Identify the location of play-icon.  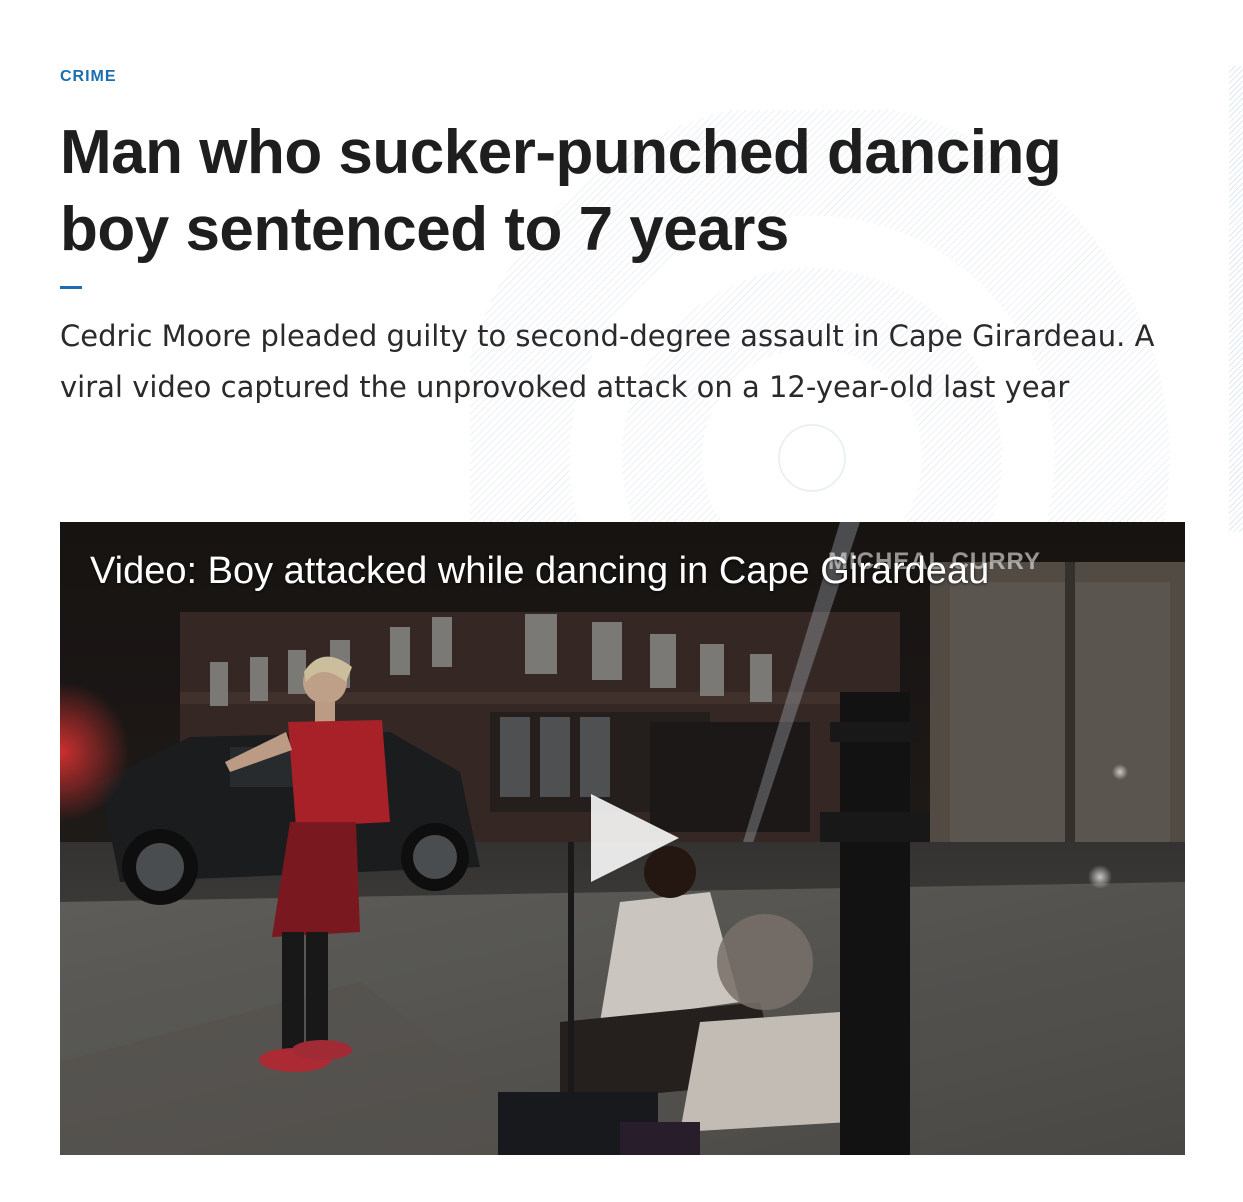
(635, 838).